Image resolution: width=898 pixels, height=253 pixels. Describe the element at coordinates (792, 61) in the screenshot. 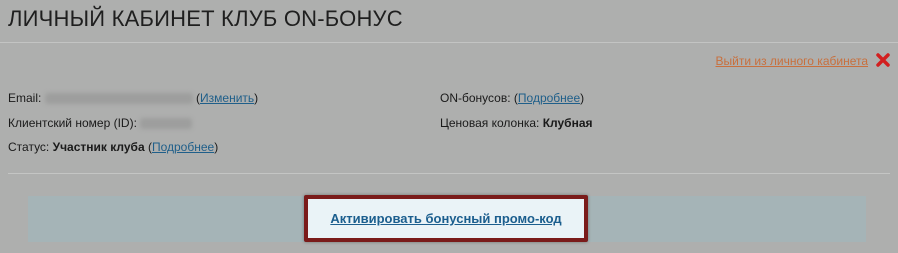

I see `logout-link: Выйти из личного кабинета` at that location.